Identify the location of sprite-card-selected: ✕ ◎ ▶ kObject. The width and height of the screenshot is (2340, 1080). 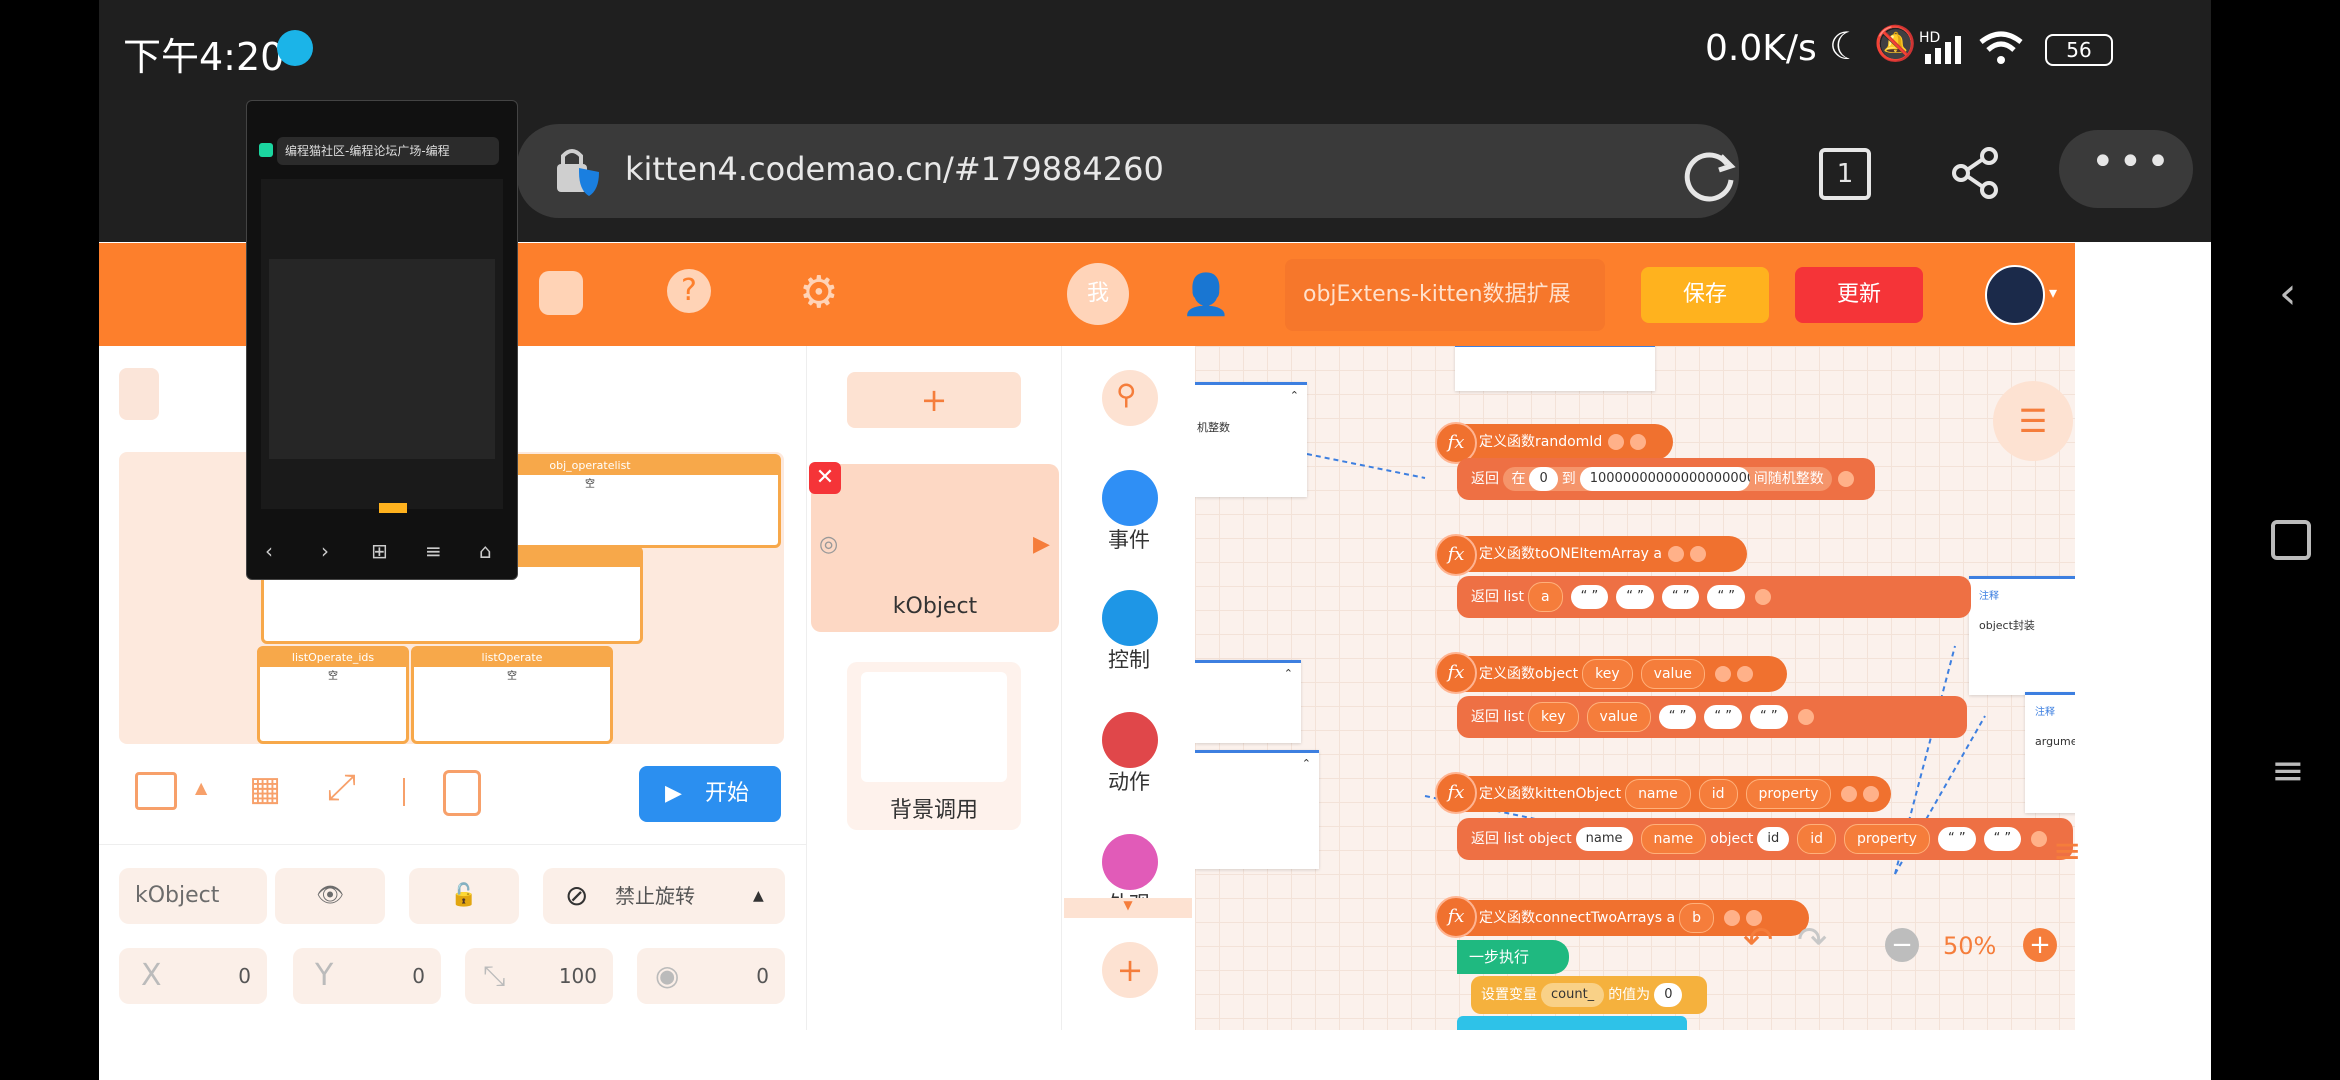
(934, 547).